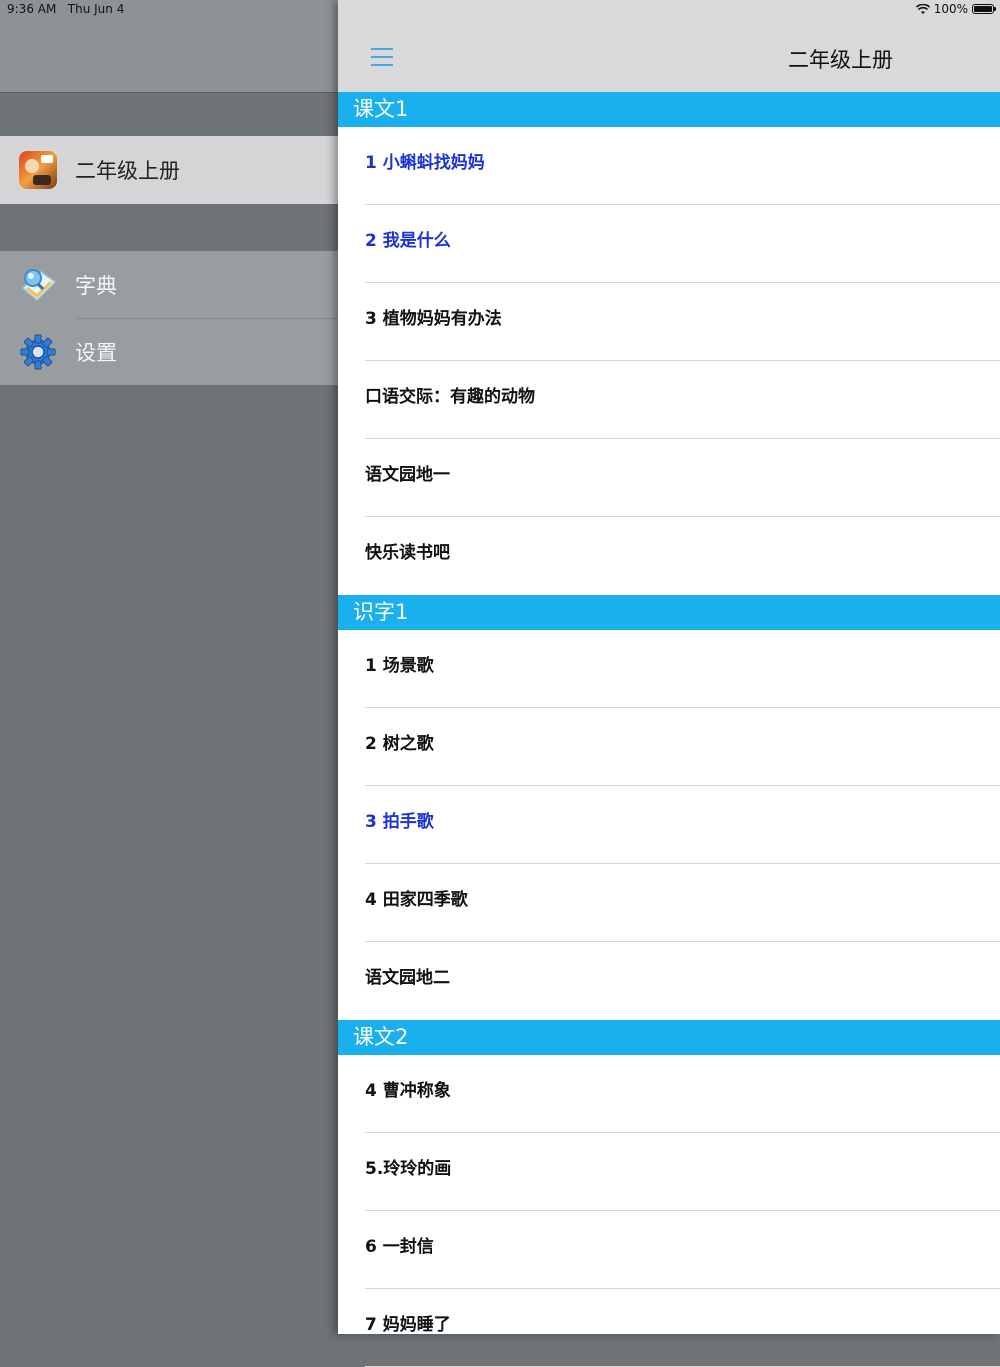 The height and width of the screenshot is (1367, 1000). What do you see at coordinates (669, 825) in the screenshot?
I see `lesson-row: 3 拍手歌` at bounding box center [669, 825].